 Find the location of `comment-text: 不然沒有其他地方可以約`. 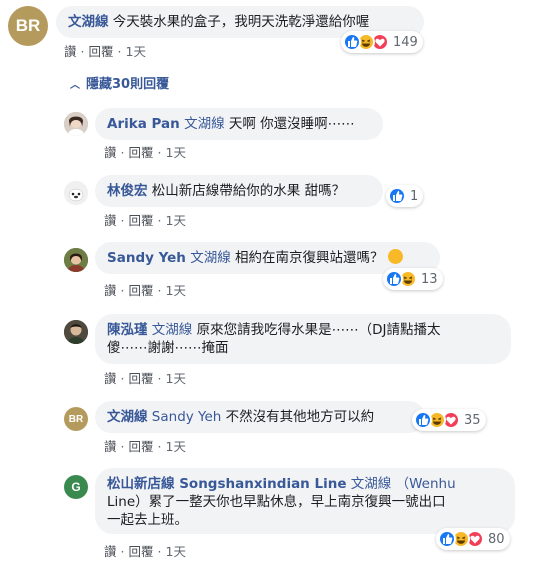

comment-text: 不然沒有其他地方可以約 is located at coordinates (300, 417).